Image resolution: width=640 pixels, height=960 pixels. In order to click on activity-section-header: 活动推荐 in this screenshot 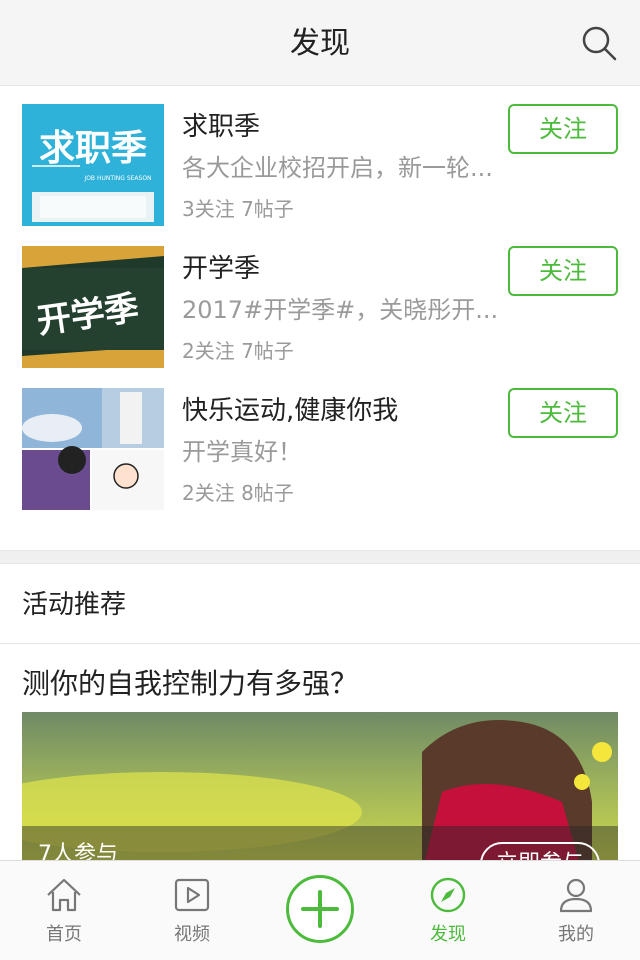, I will do `click(320, 604)`.